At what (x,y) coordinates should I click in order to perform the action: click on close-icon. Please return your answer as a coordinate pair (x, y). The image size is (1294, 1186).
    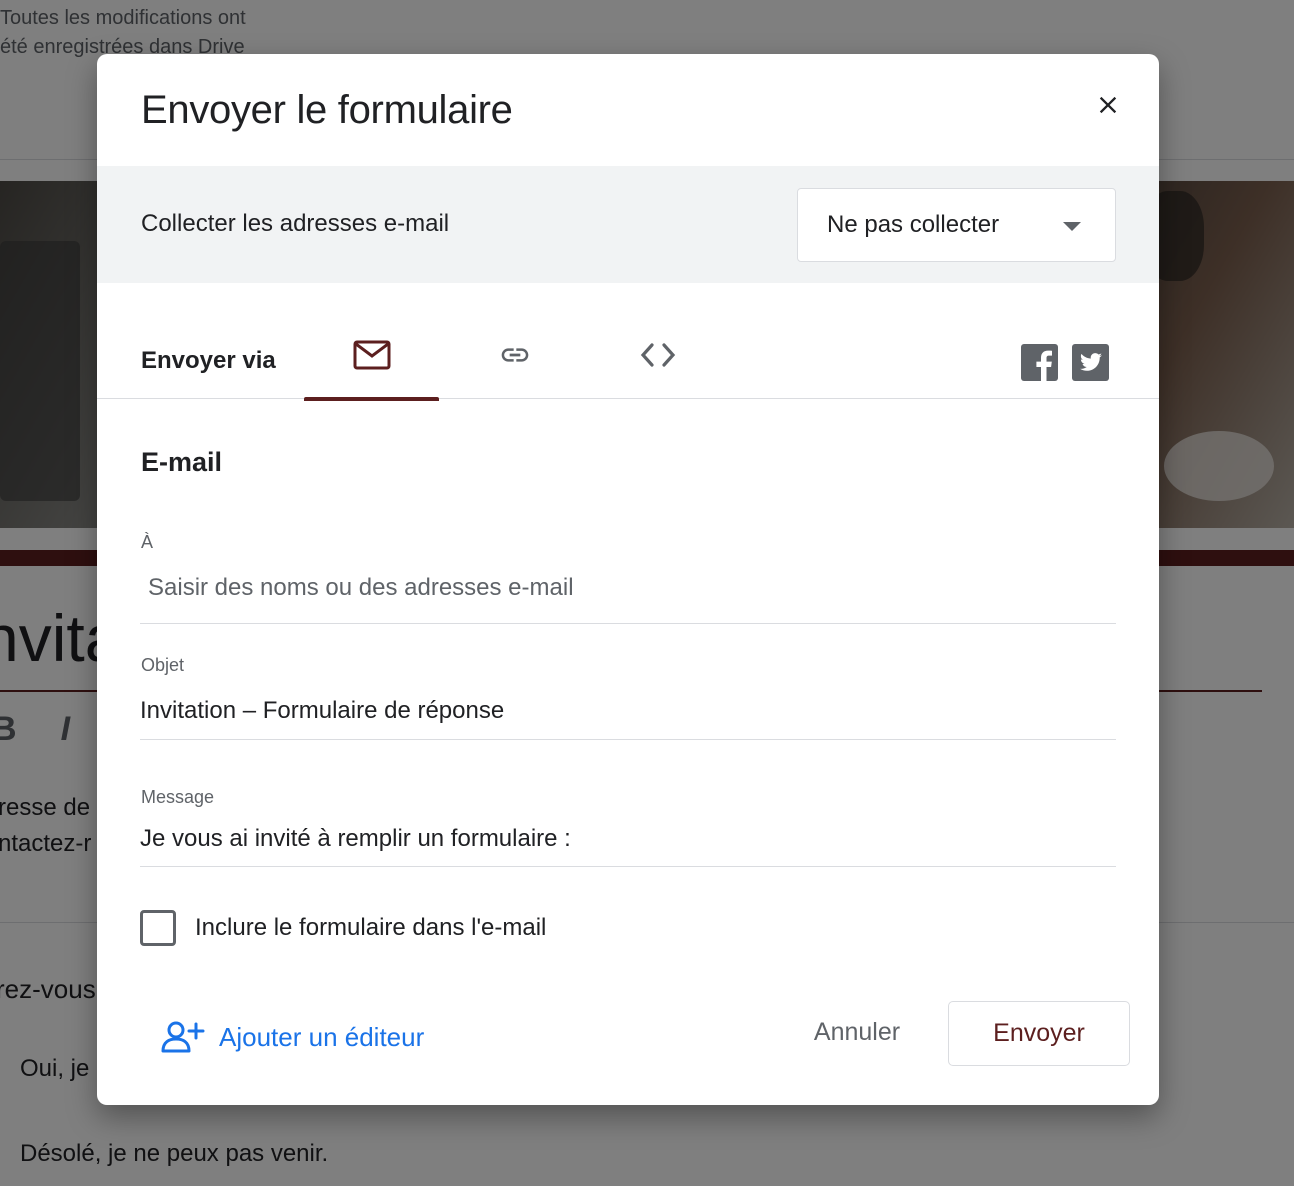
    Looking at the image, I should click on (1108, 105).